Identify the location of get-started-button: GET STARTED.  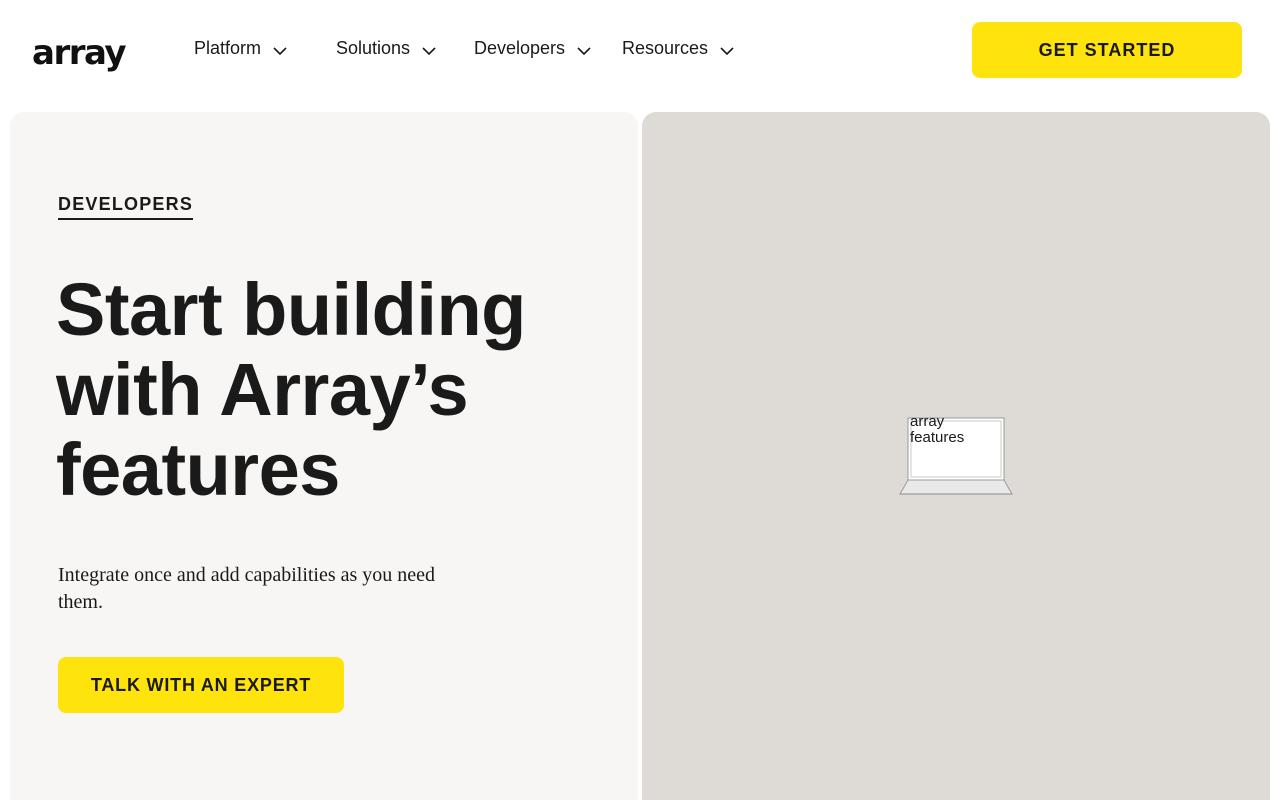
(1107, 50).